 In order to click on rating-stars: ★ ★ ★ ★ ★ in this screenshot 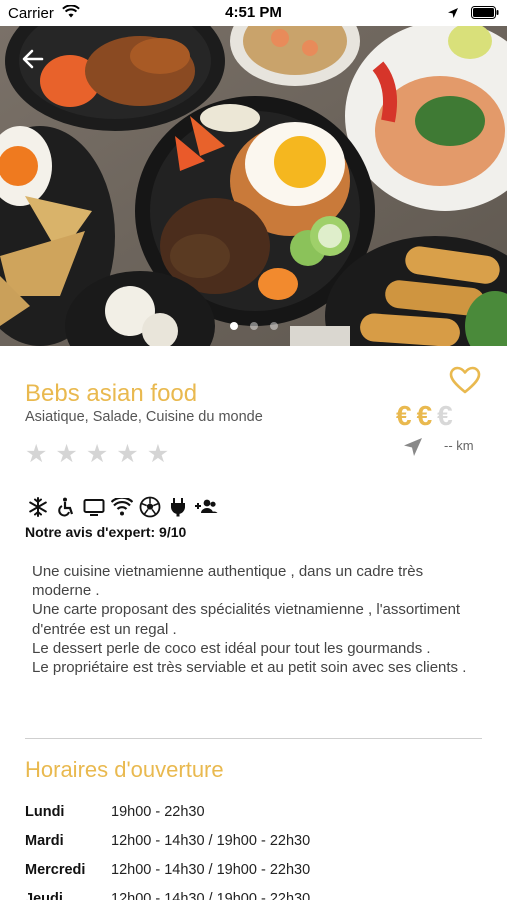, I will do `click(97, 454)`.